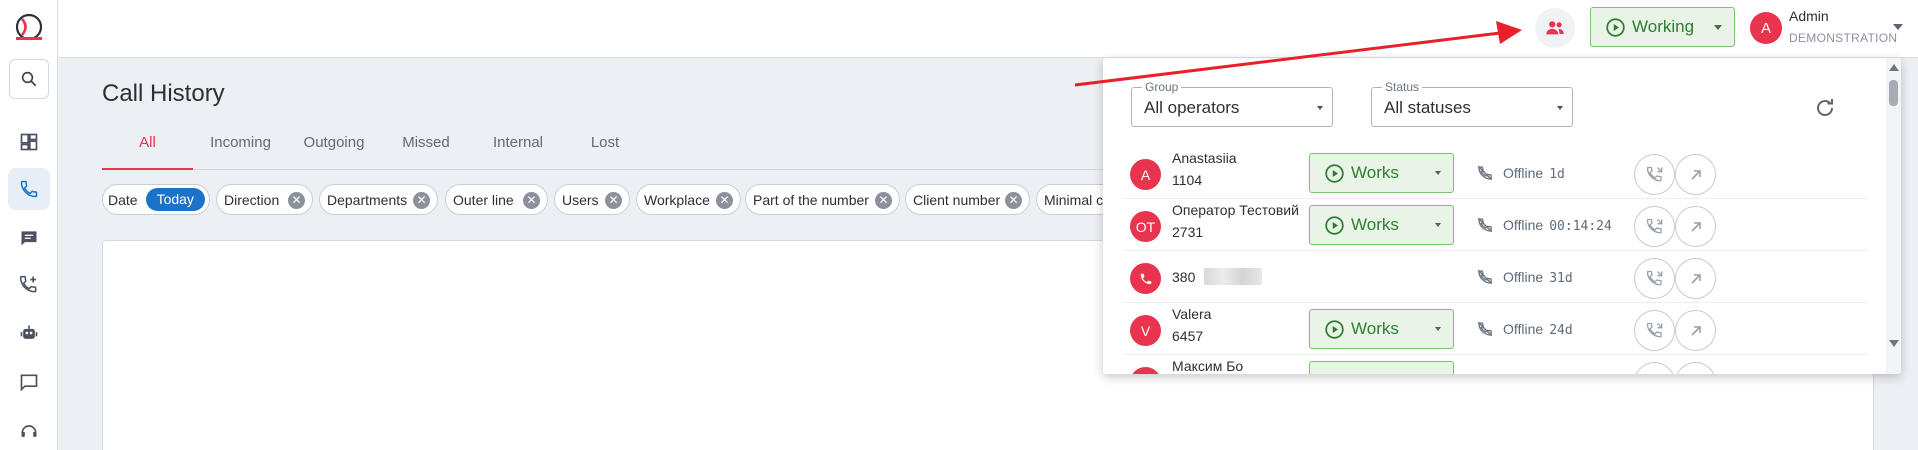 The image size is (1918, 450). I want to click on tab-all: All, so click(147, 150).